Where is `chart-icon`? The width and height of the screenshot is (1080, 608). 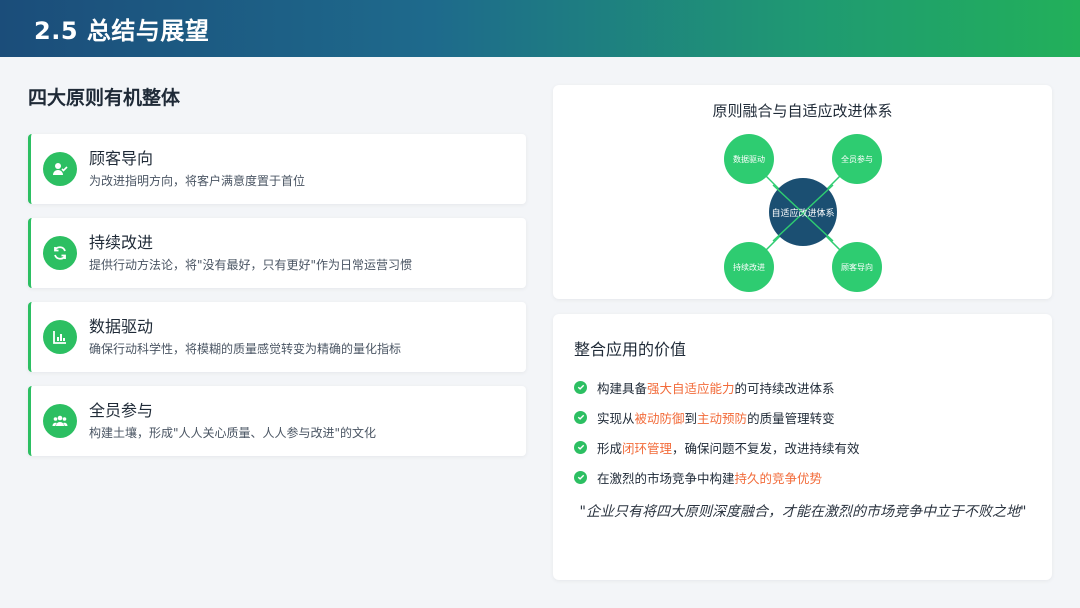 chart-icon is located at coordinates (60, 337).